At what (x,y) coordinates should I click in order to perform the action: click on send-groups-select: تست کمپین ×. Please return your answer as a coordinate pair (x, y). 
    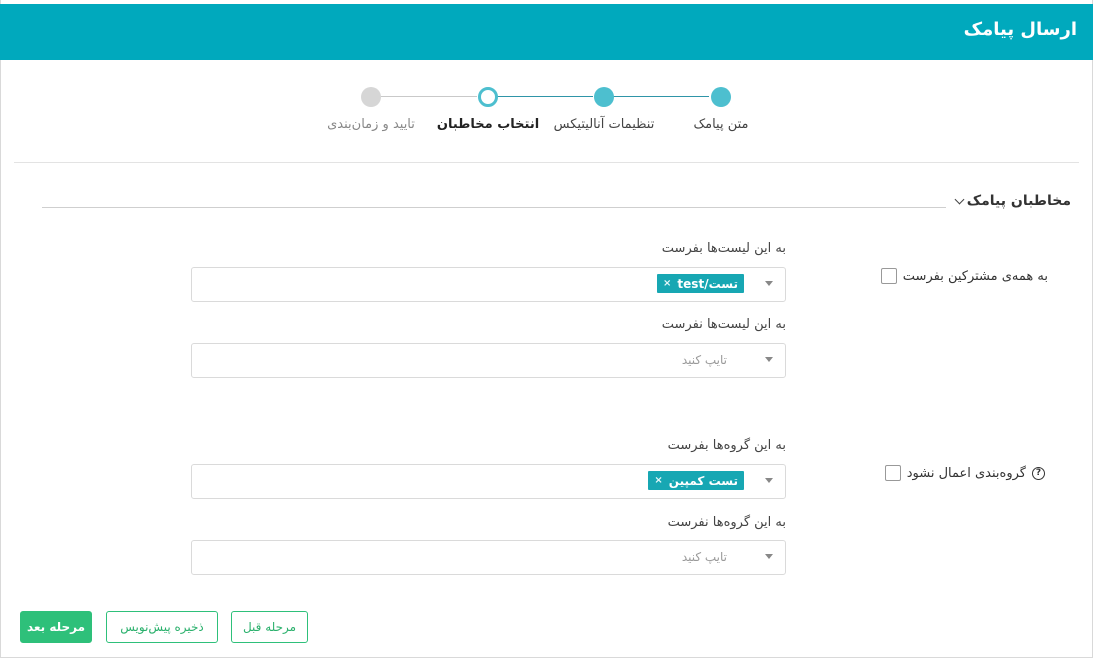
    Looking at the image, I should click on (488, 481).